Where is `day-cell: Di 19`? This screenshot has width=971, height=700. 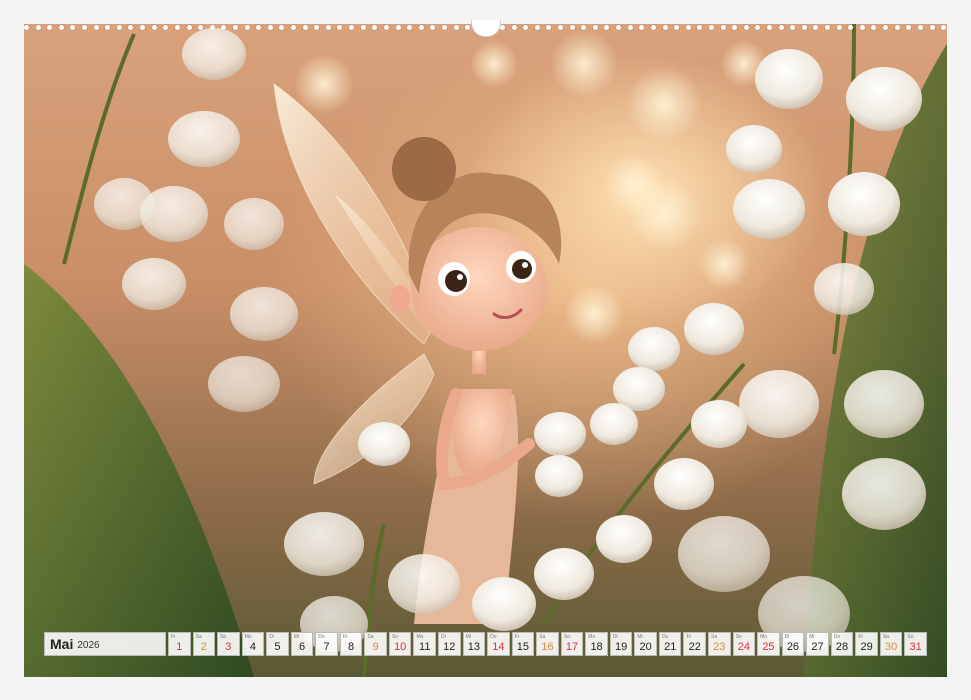 day-cell: Di 19 is located at coordinates (621, 644).